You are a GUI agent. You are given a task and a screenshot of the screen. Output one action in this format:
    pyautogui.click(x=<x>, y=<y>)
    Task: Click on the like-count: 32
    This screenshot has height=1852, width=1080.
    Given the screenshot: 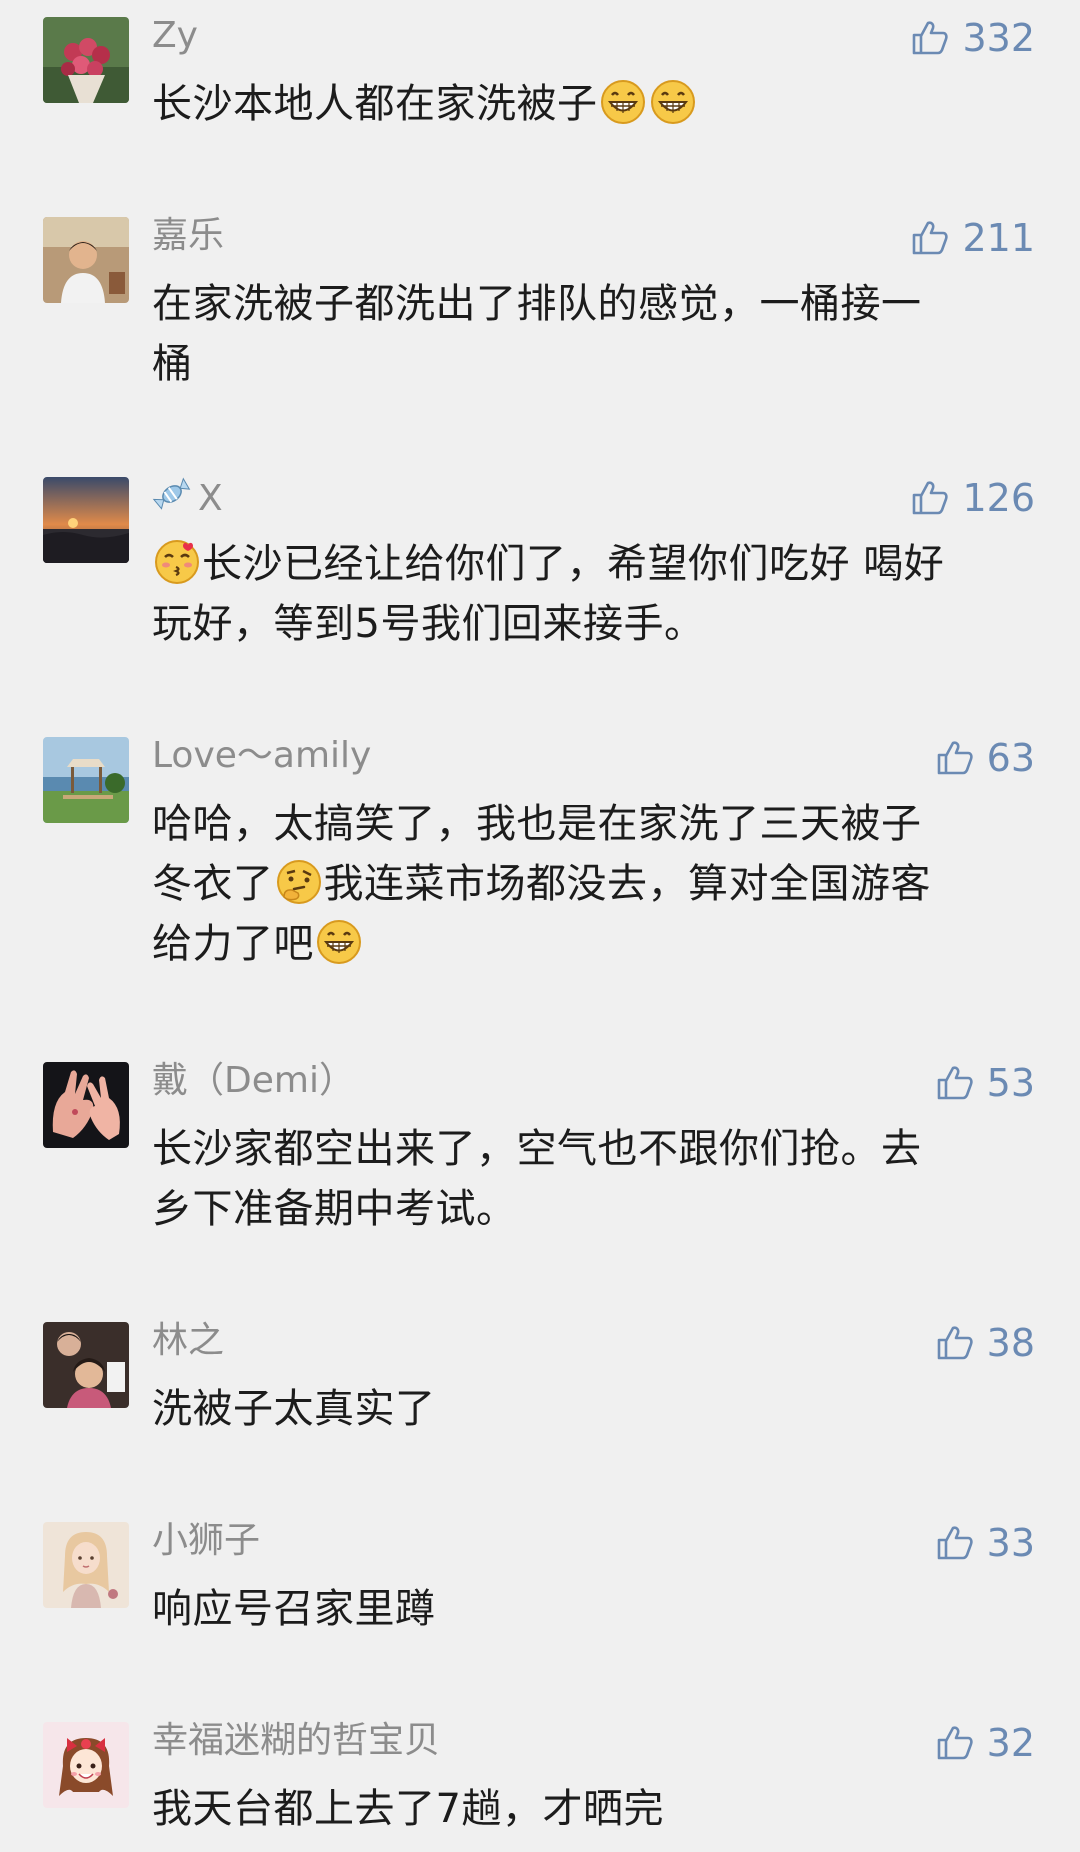 What is the action you would take?
    pyautogui.click(x=1010, y=1743)
    